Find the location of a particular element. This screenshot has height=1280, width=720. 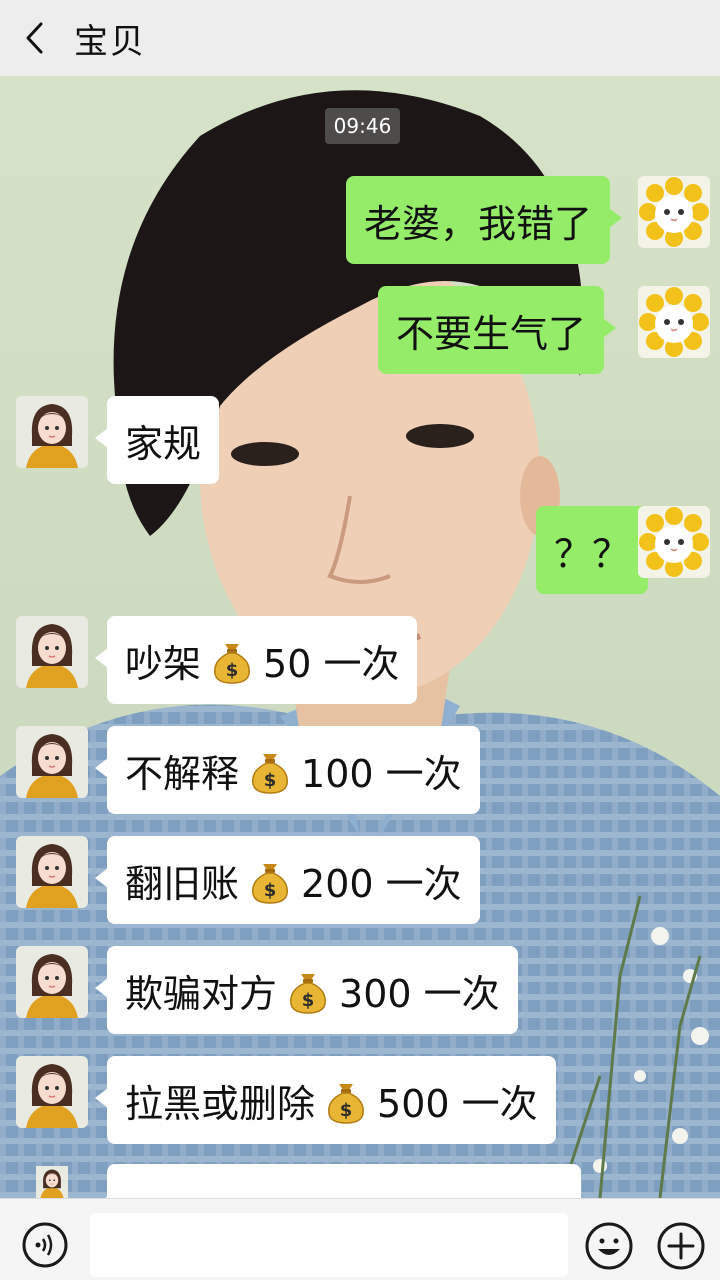

chat-input-bar is located at coordinates (360, 1239).